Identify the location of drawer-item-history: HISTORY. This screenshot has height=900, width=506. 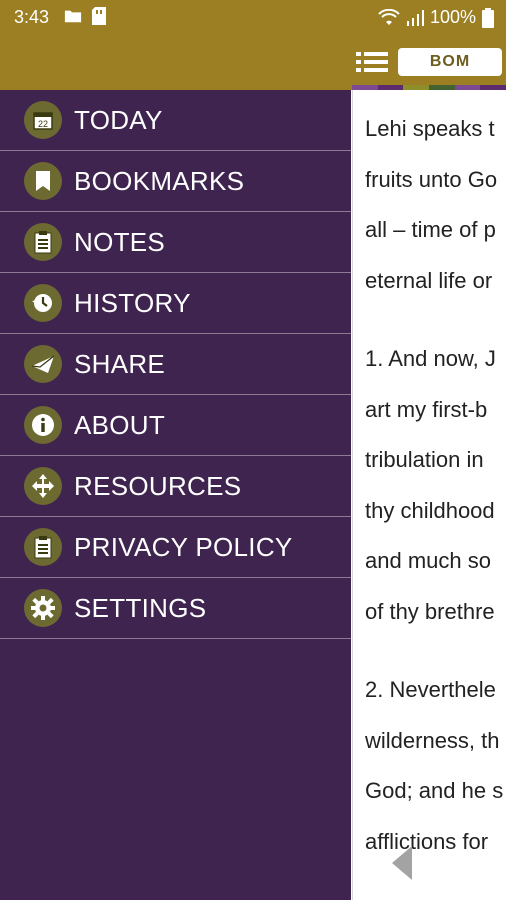
(175, 303).